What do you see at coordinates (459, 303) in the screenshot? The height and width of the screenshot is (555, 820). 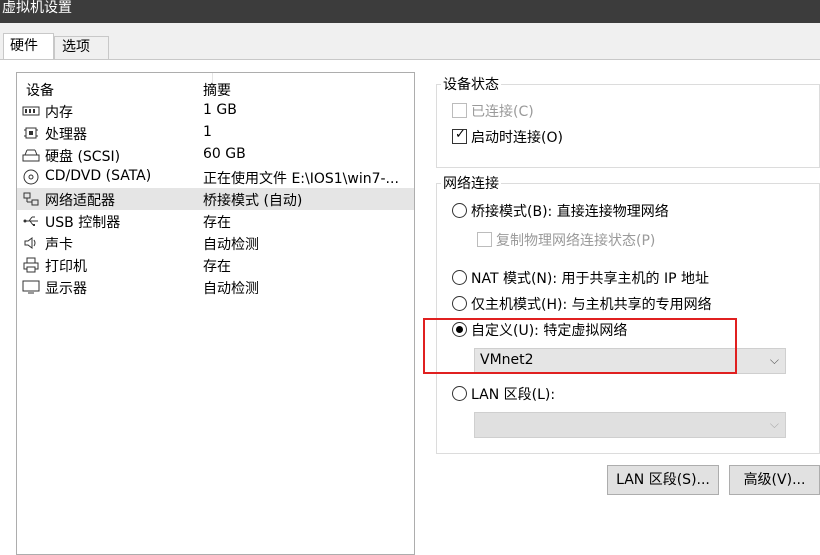 I see `hostonly-radio` at bounding box center [459, 303].